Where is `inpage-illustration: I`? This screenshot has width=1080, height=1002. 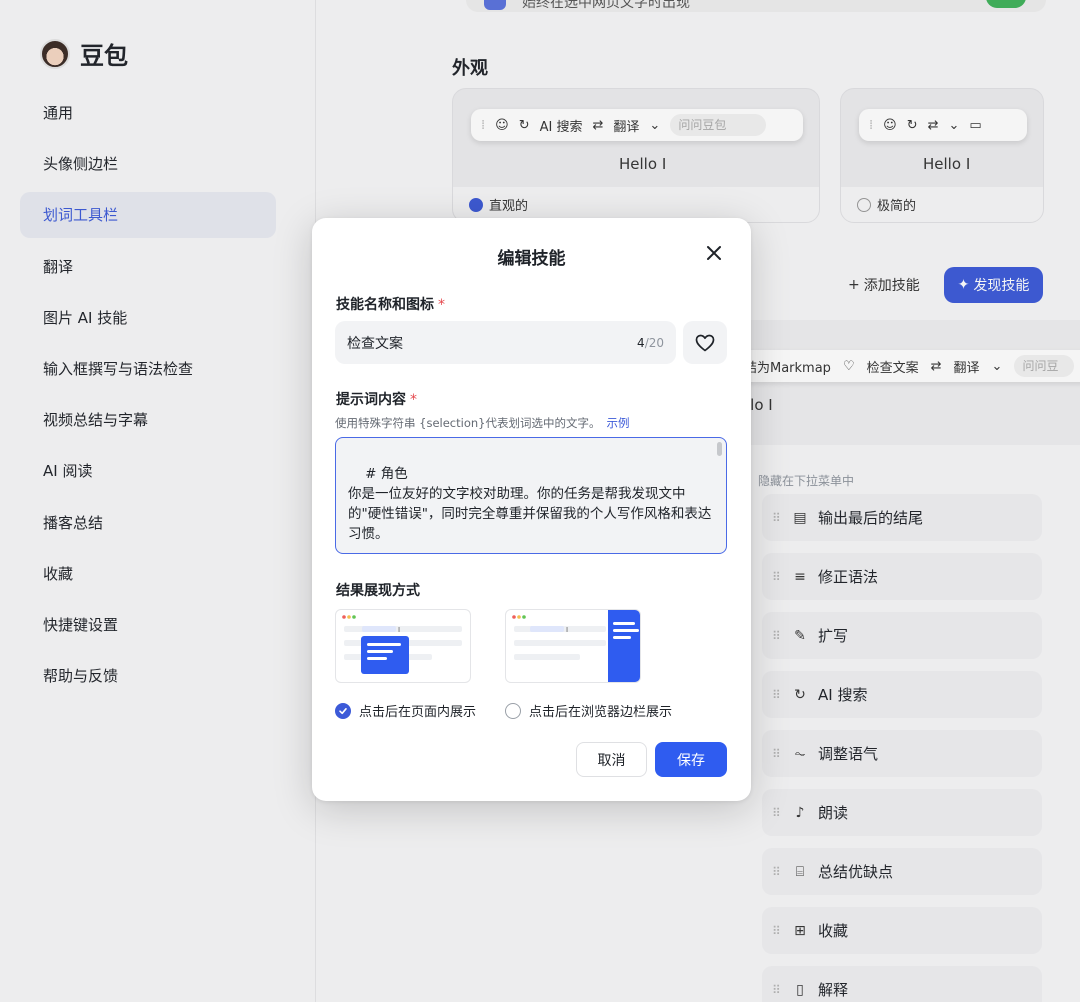 inpage-illustration: I is located at coordinates (402, 644).